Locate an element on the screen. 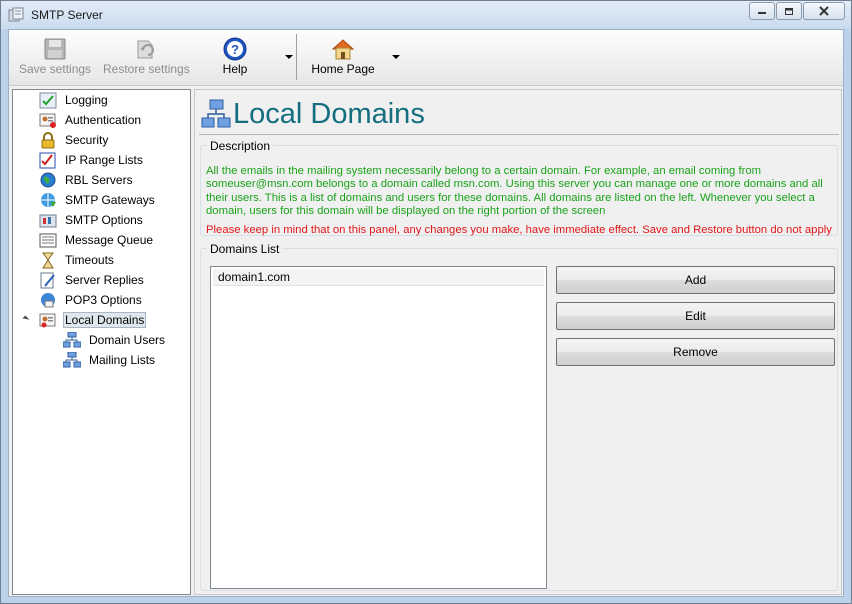 This screenshot has width=852, height=604. tree-item-pop3-options: POP3 Options is located at coordinates (91, 300).